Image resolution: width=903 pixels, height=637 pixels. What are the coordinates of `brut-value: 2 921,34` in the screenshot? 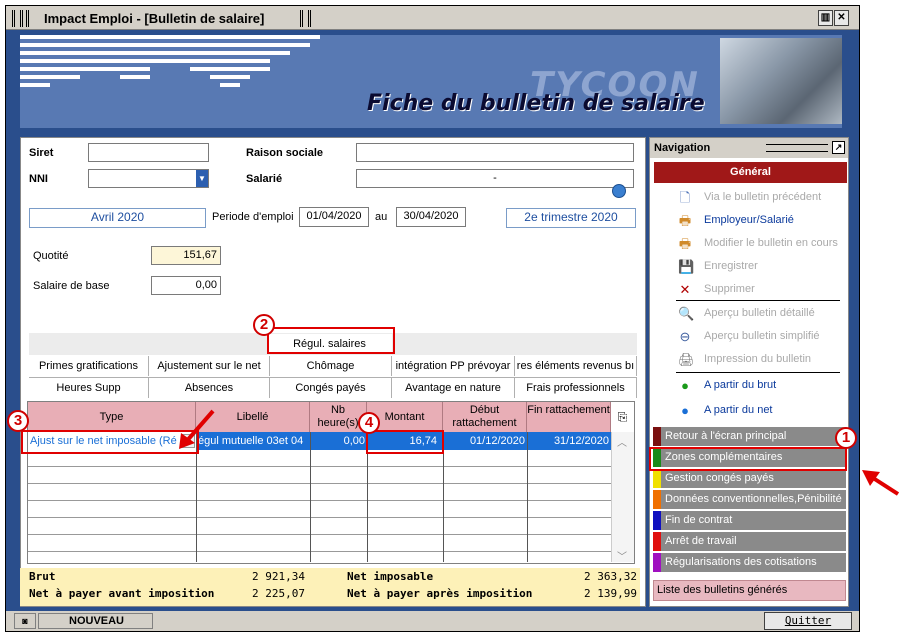 It's located at (278, 576).